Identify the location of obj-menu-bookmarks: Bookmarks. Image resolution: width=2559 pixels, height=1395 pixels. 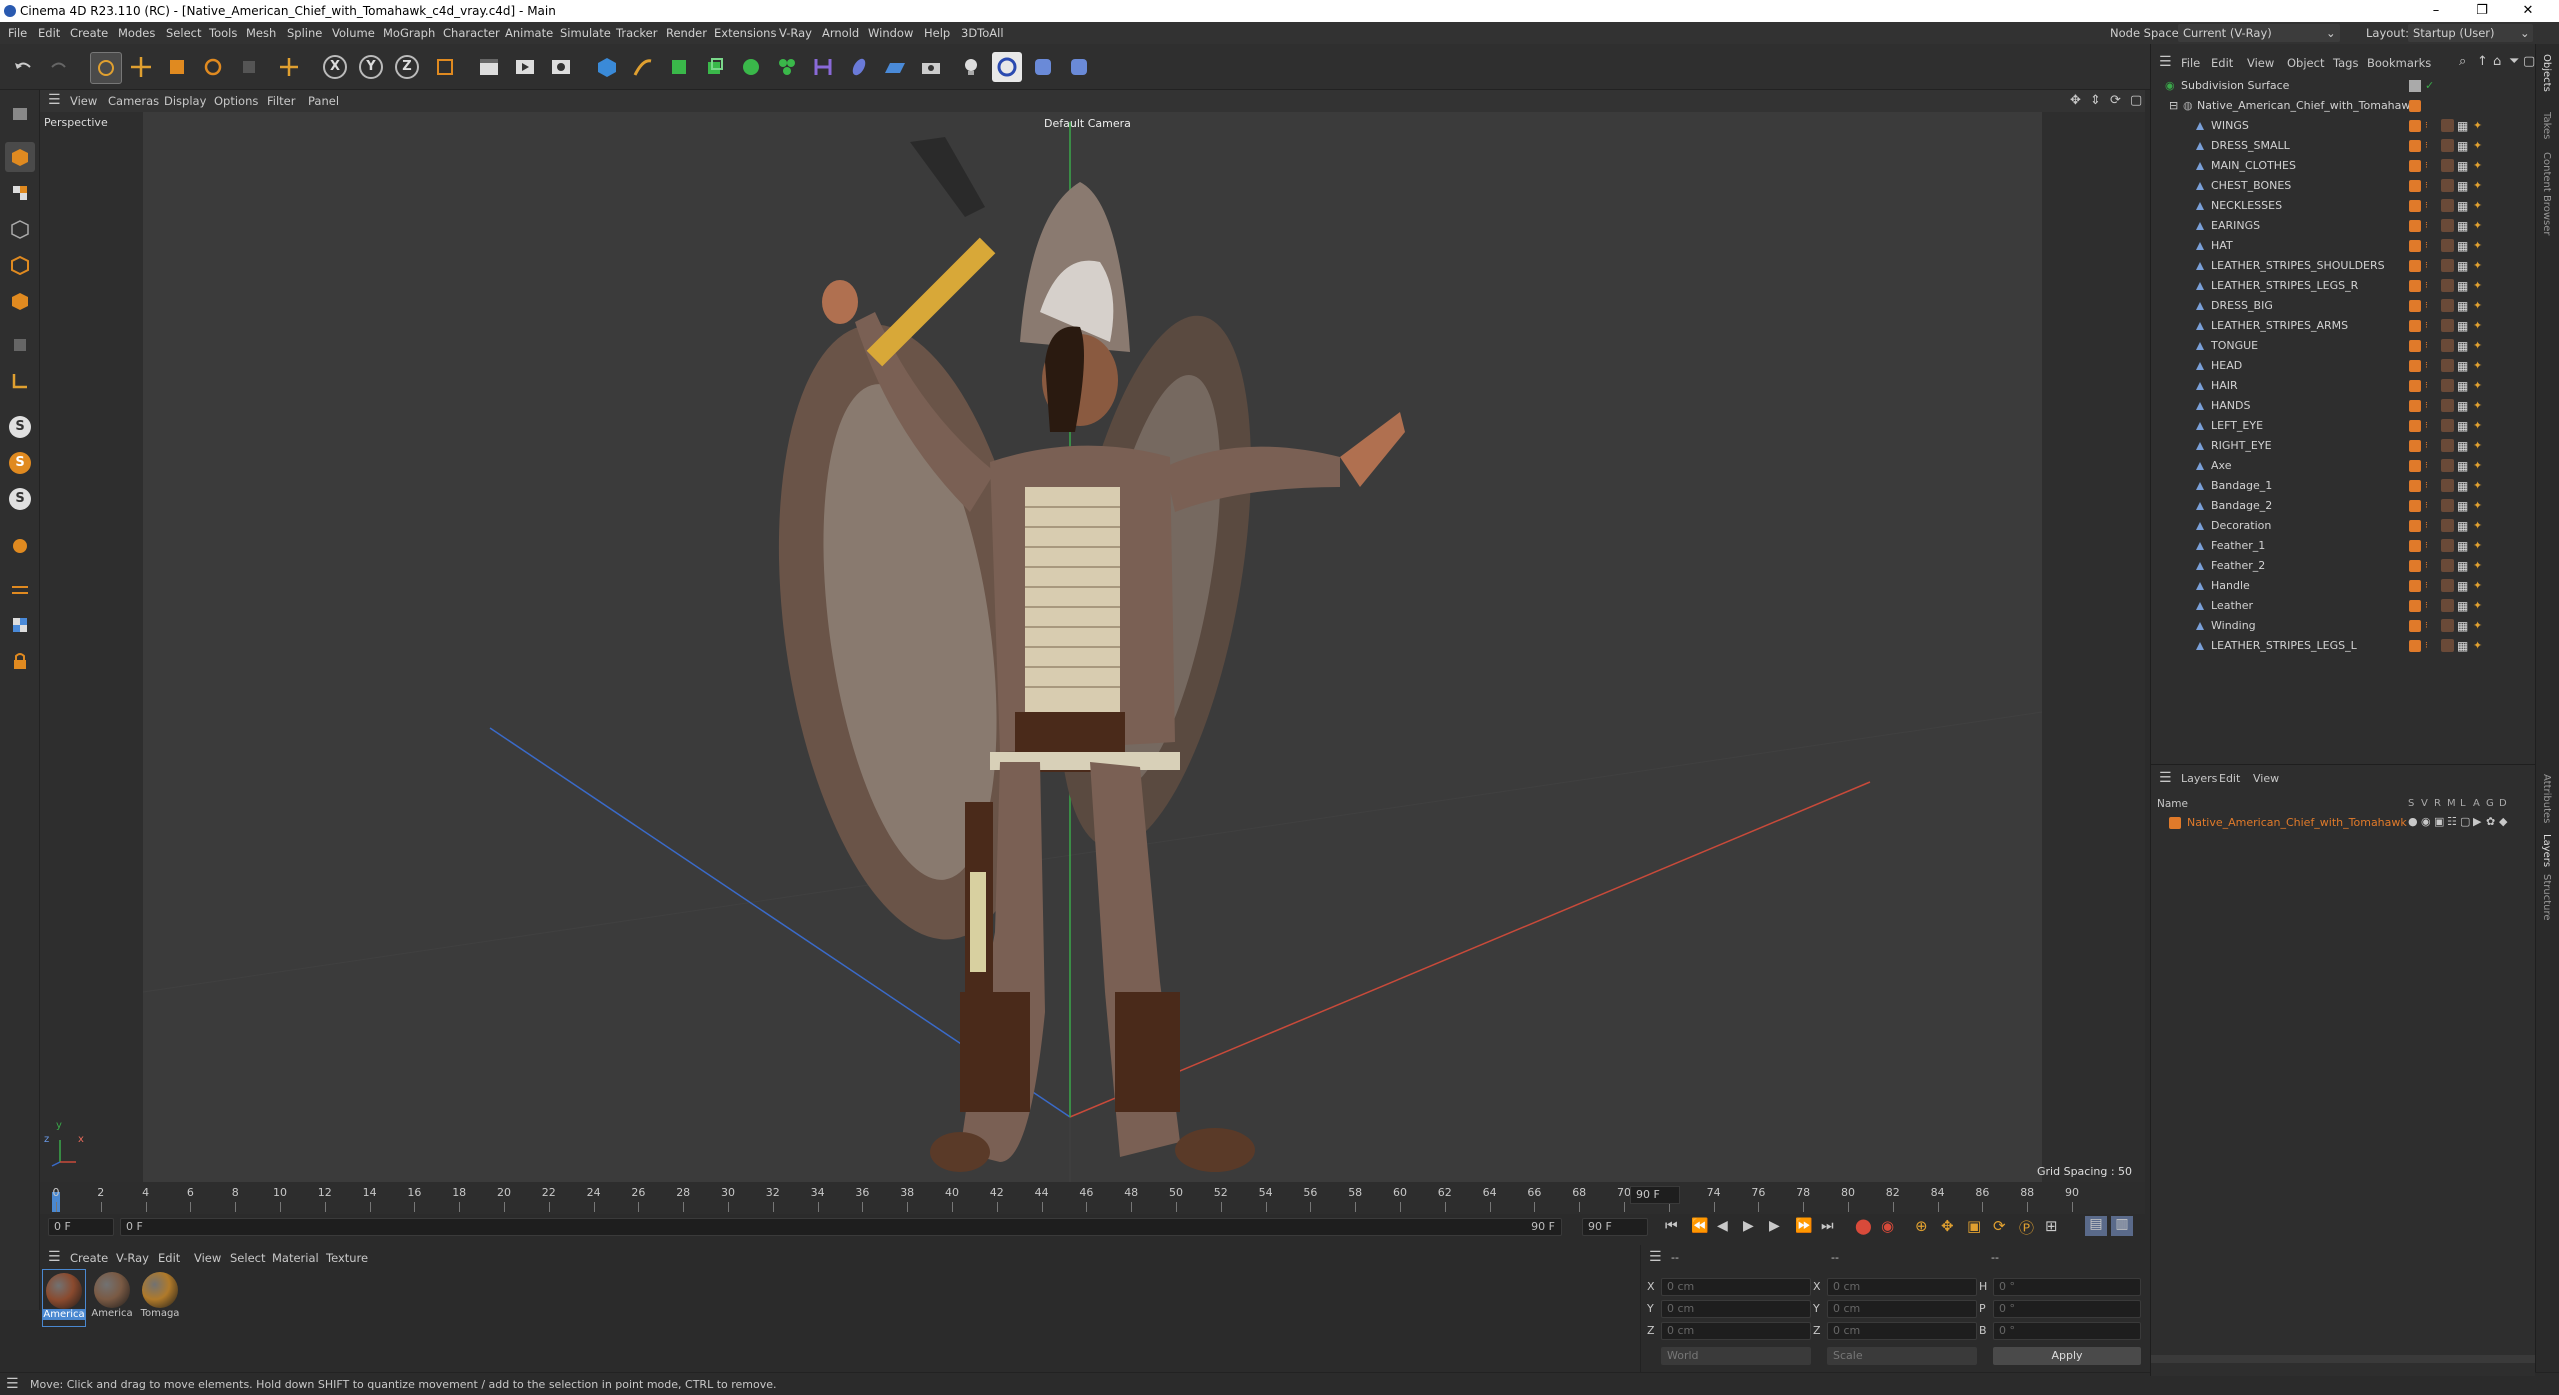
(2399, 63).